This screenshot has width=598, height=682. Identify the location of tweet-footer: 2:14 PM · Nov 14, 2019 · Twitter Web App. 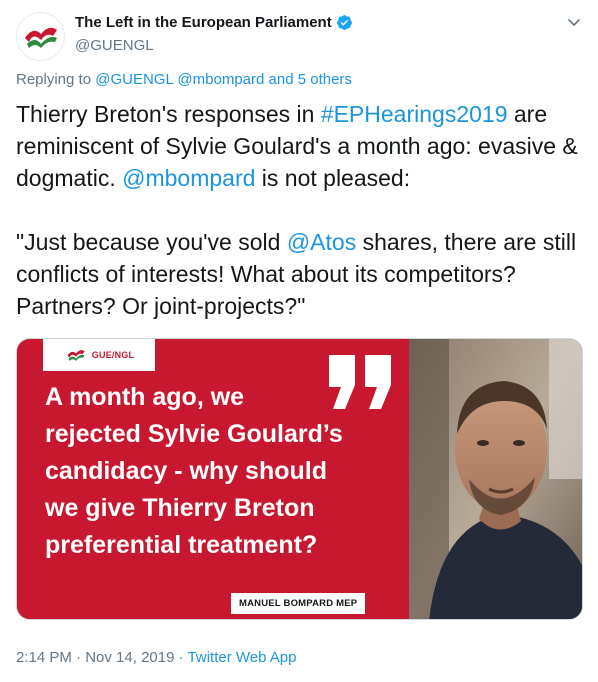
(156, 657).